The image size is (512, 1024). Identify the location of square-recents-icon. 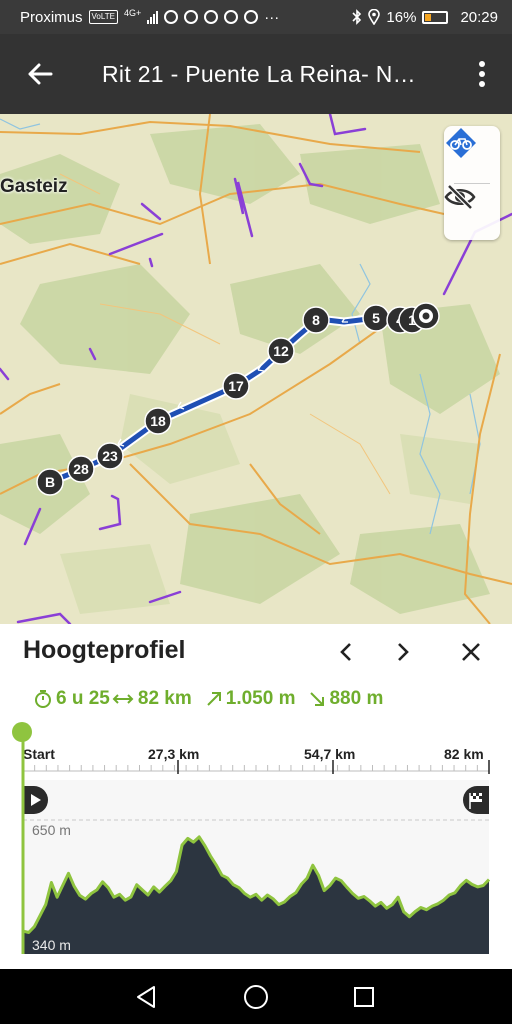
(364, 996).